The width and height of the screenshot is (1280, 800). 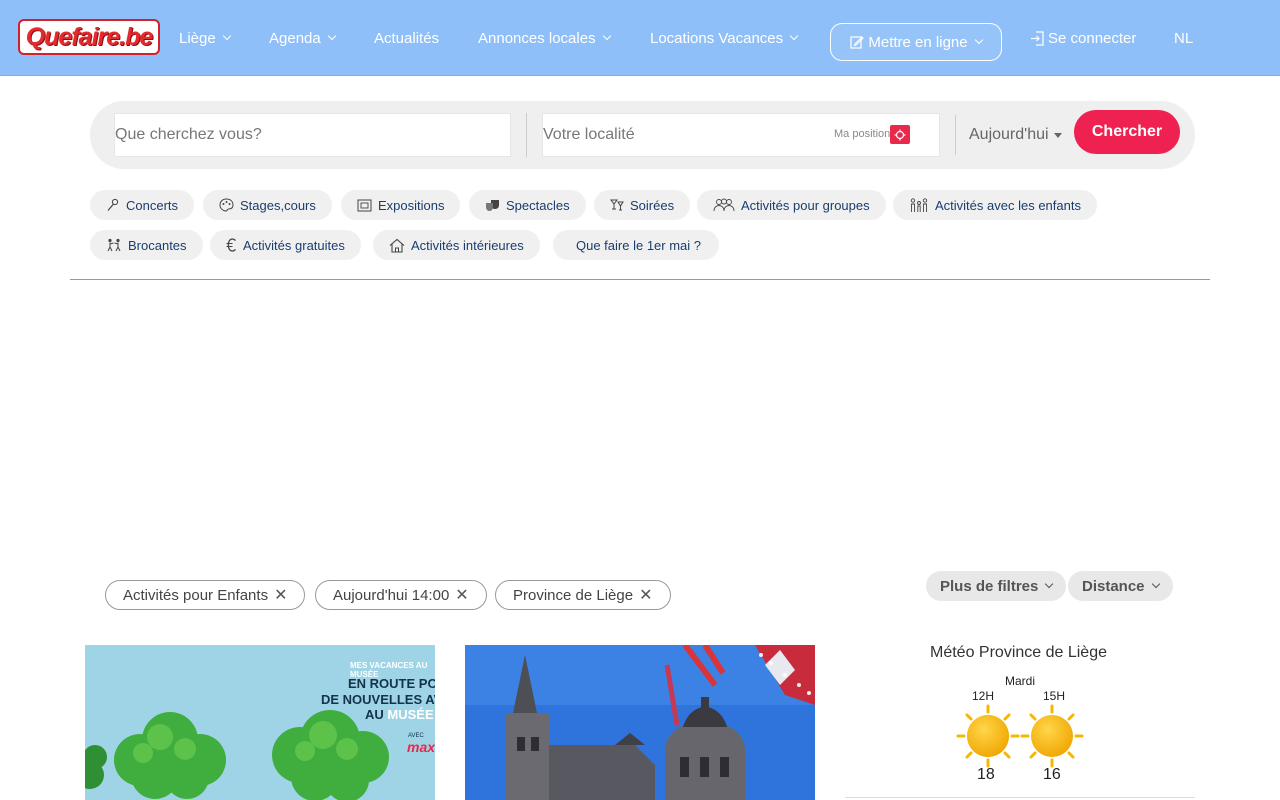 I want to click on category-soirees: Soirées, so click(x=642, y=205).